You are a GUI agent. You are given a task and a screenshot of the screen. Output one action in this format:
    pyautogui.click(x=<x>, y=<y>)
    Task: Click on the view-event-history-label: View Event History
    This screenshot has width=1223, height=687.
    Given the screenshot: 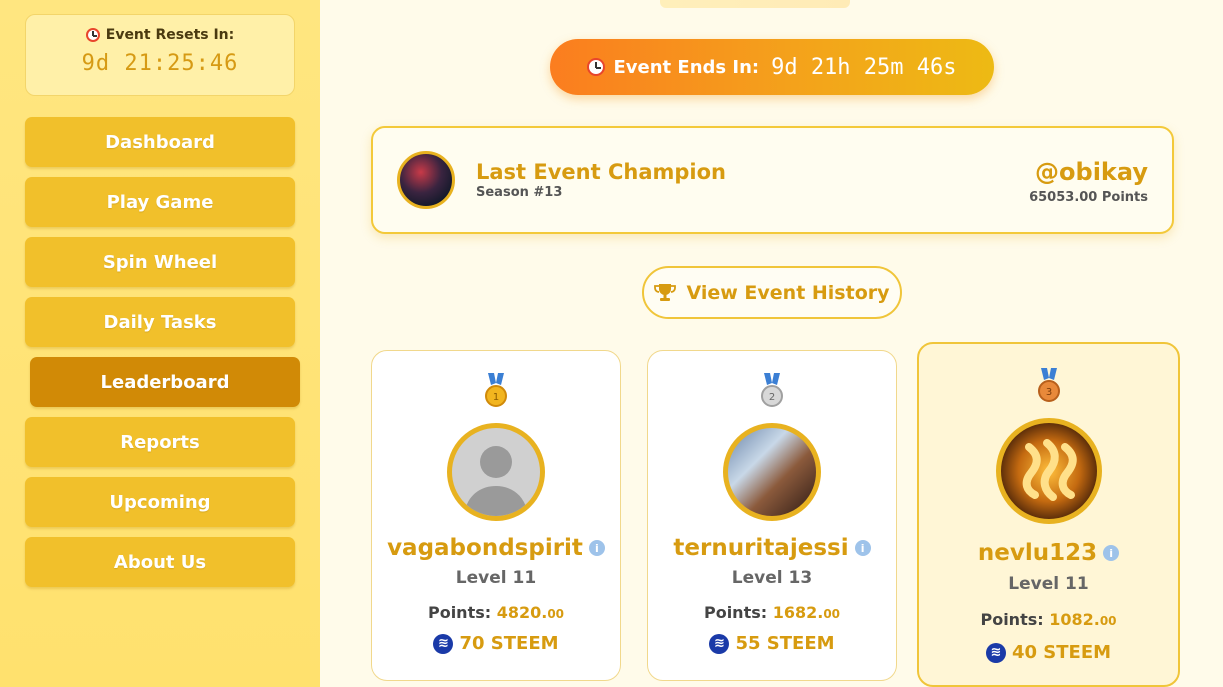 What is the action you would take?
    pyautogui.click(x=788, y=292)
    